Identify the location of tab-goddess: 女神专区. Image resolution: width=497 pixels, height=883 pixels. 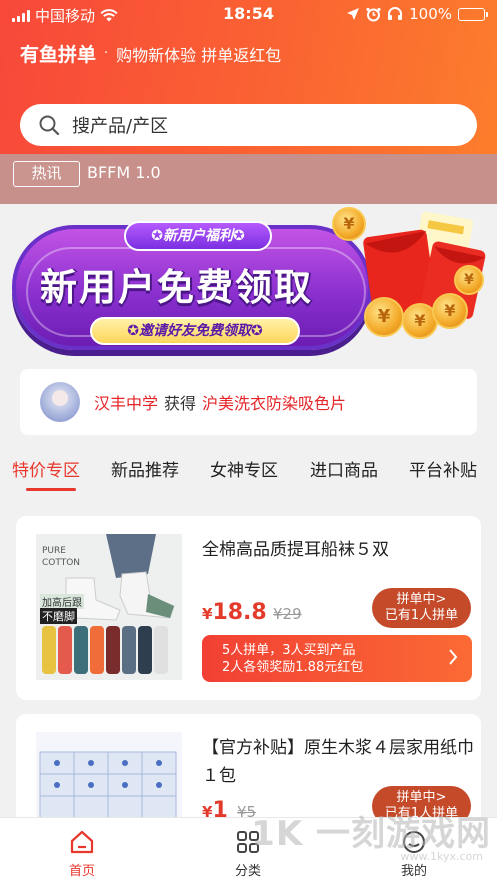
(244, 468).